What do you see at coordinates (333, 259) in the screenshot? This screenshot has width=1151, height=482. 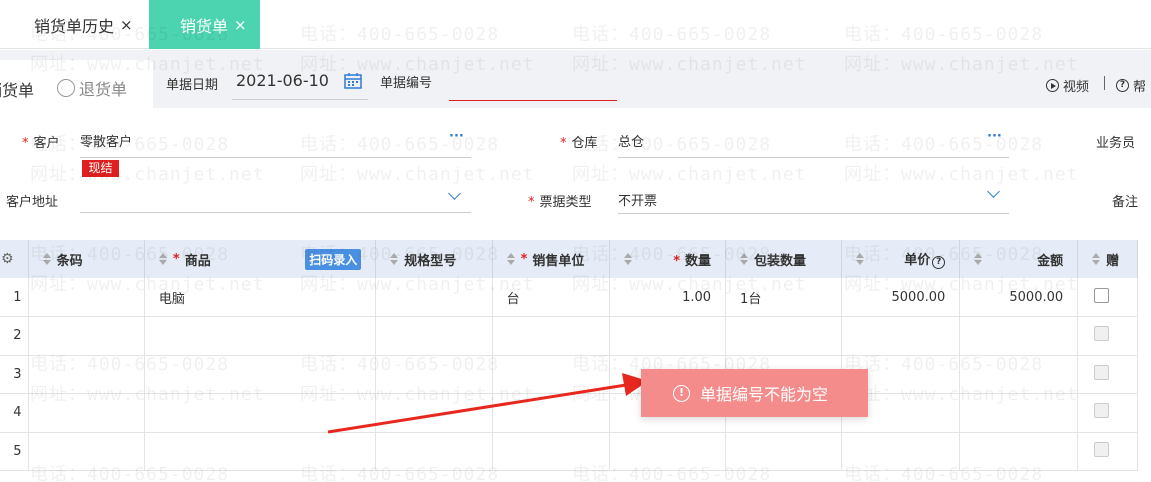 I see `scan-entry-button: 扫码录入` at bounding box center [333, 259].